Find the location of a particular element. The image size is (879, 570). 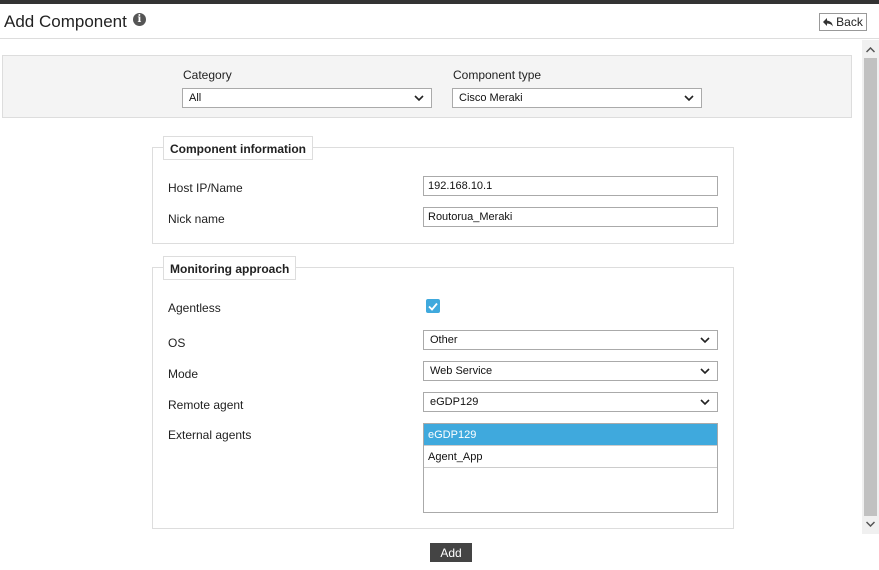

os-select-value: Other is located at coordinates (444, 340).